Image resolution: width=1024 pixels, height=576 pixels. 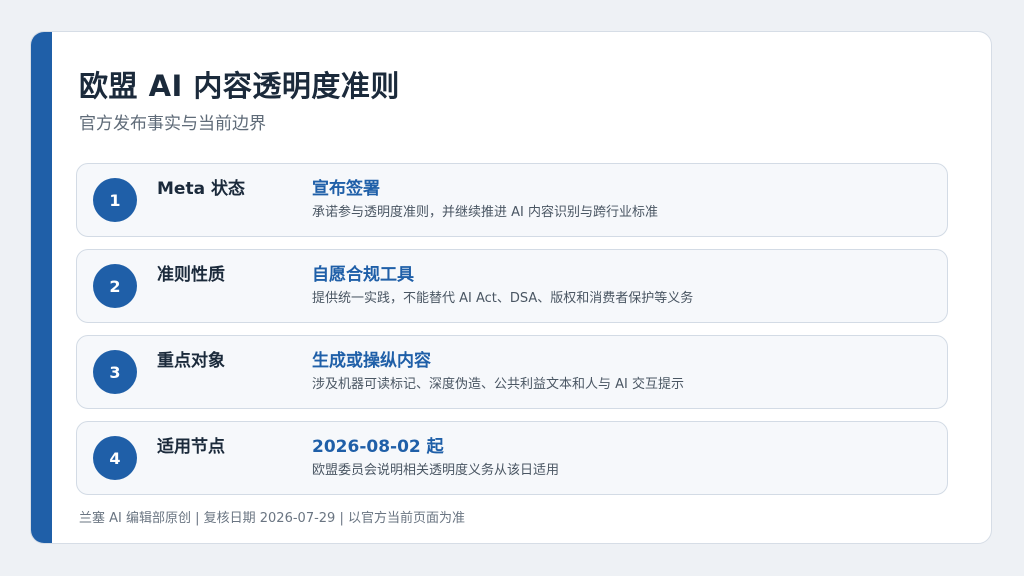 I want to click on item-number-badge: 4, so click(x=115, y=458).